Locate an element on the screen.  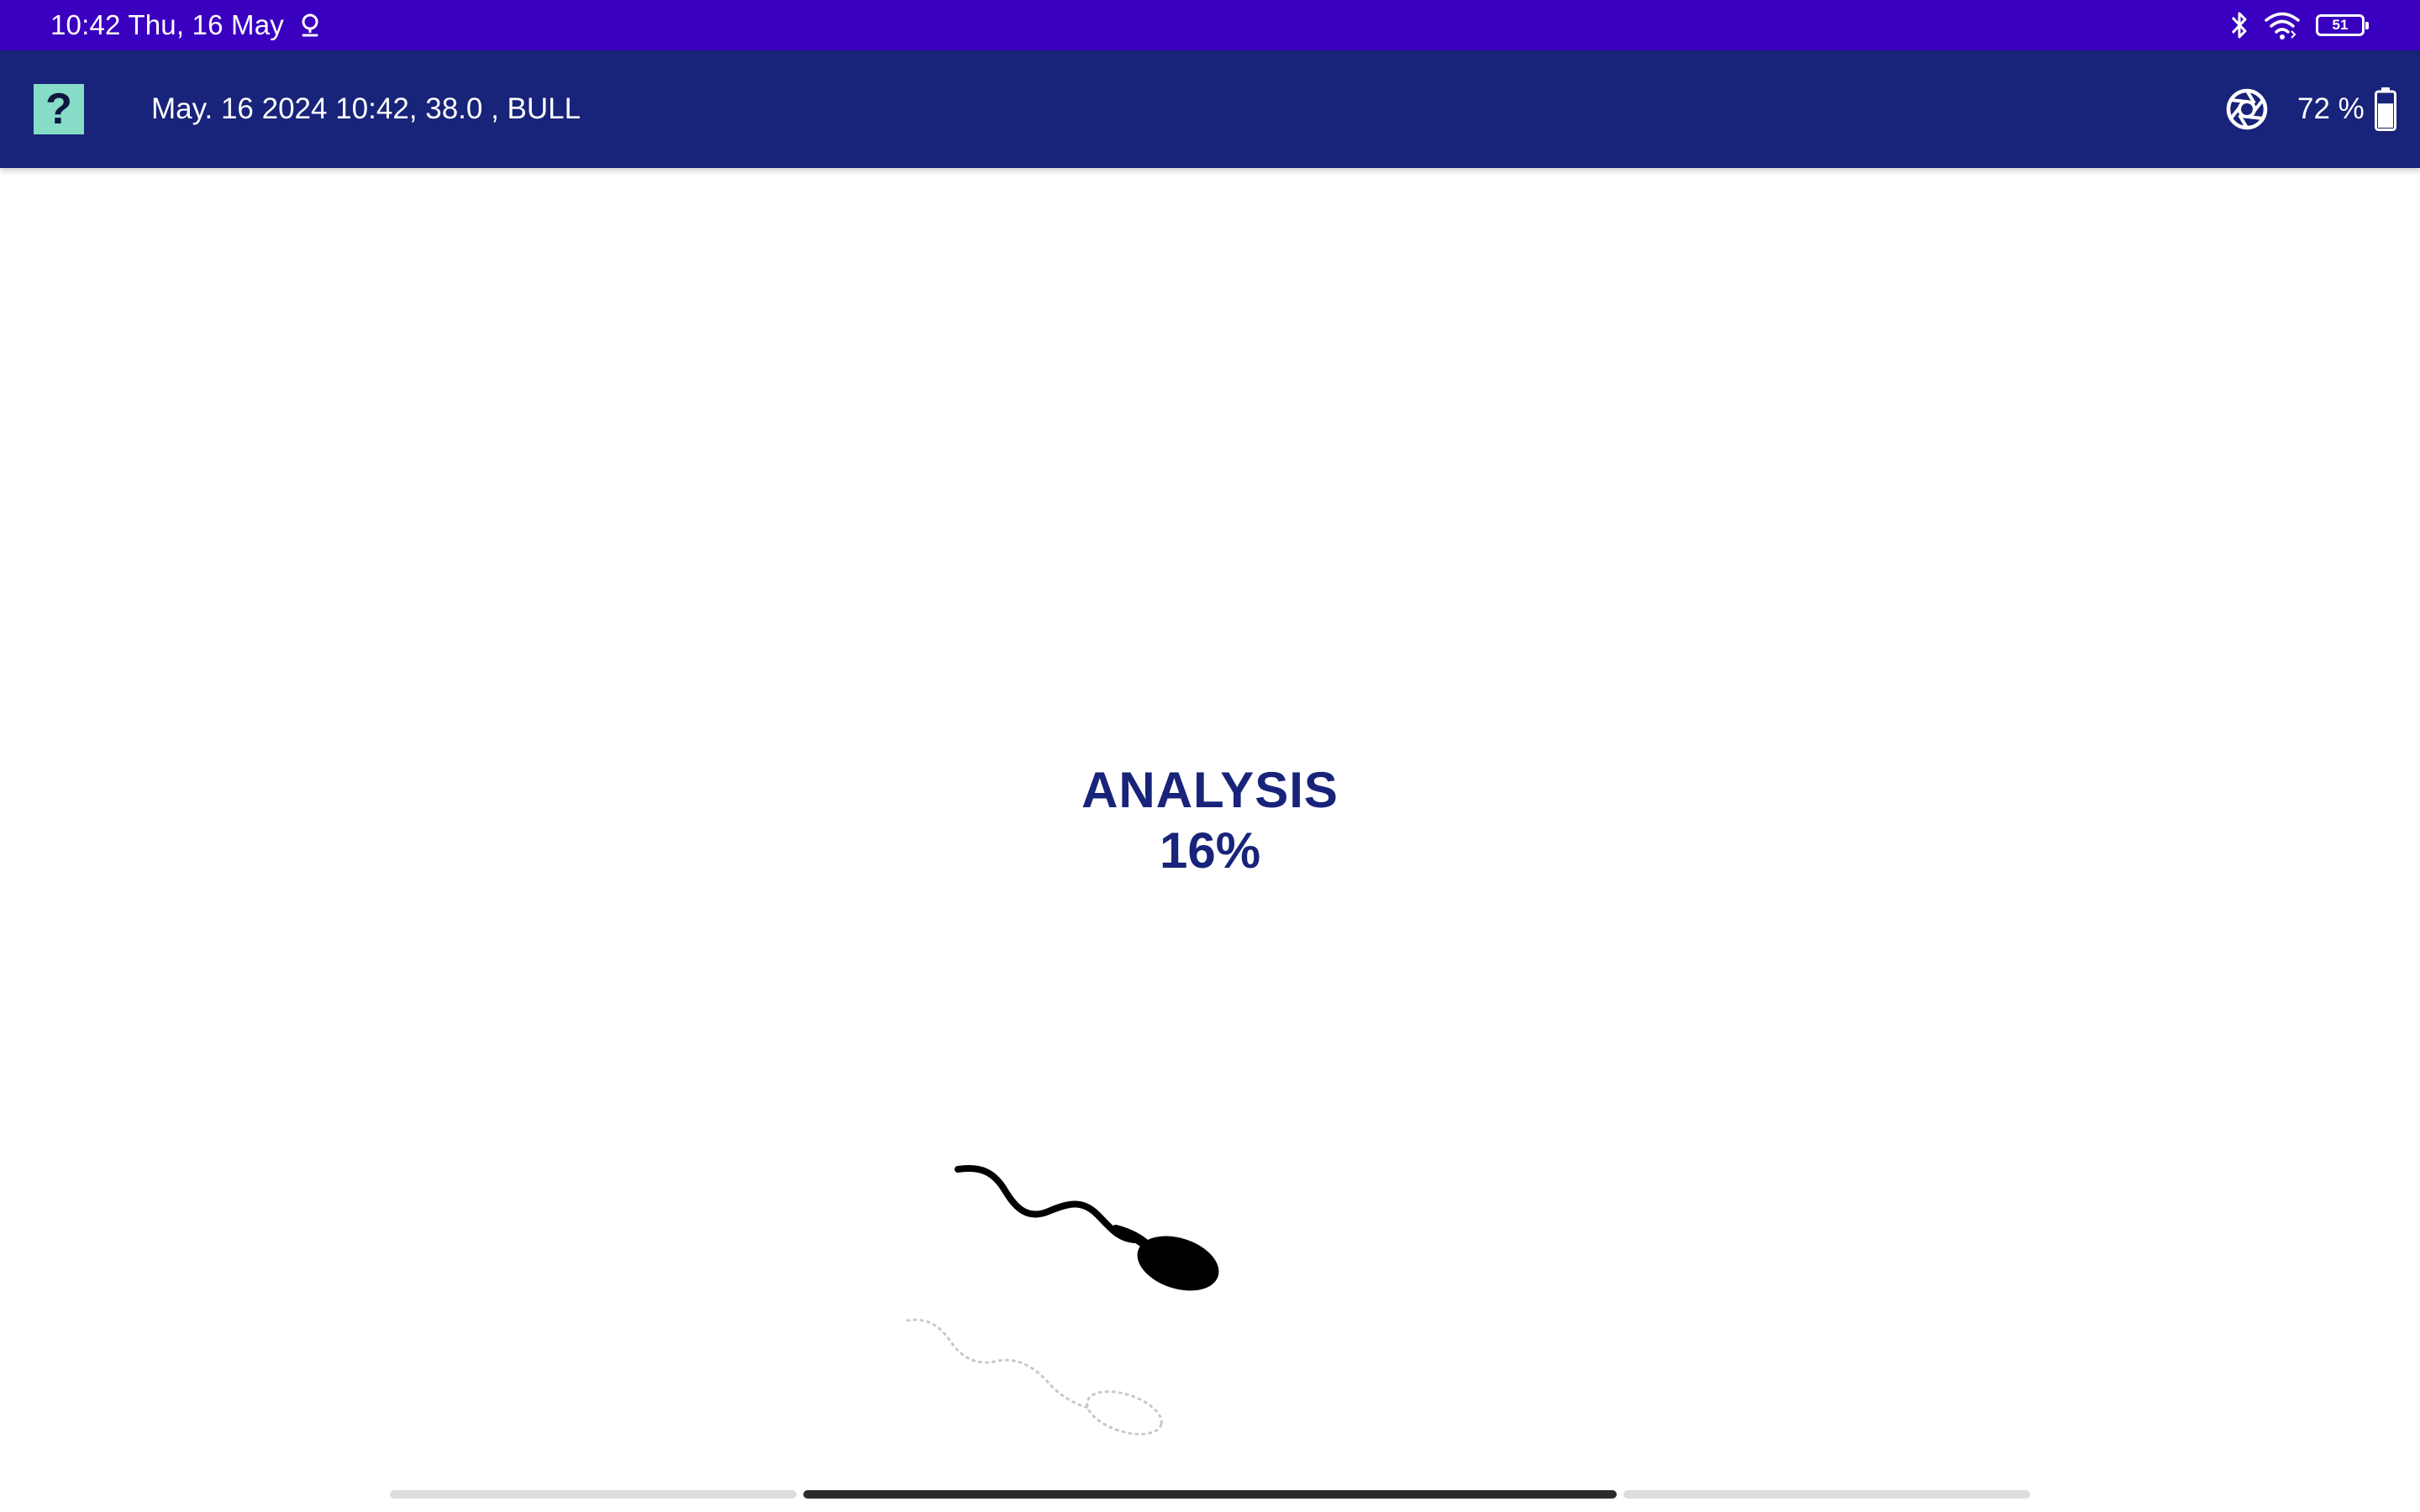
battery-icon: 51 is located at coordinates (2342, 25).